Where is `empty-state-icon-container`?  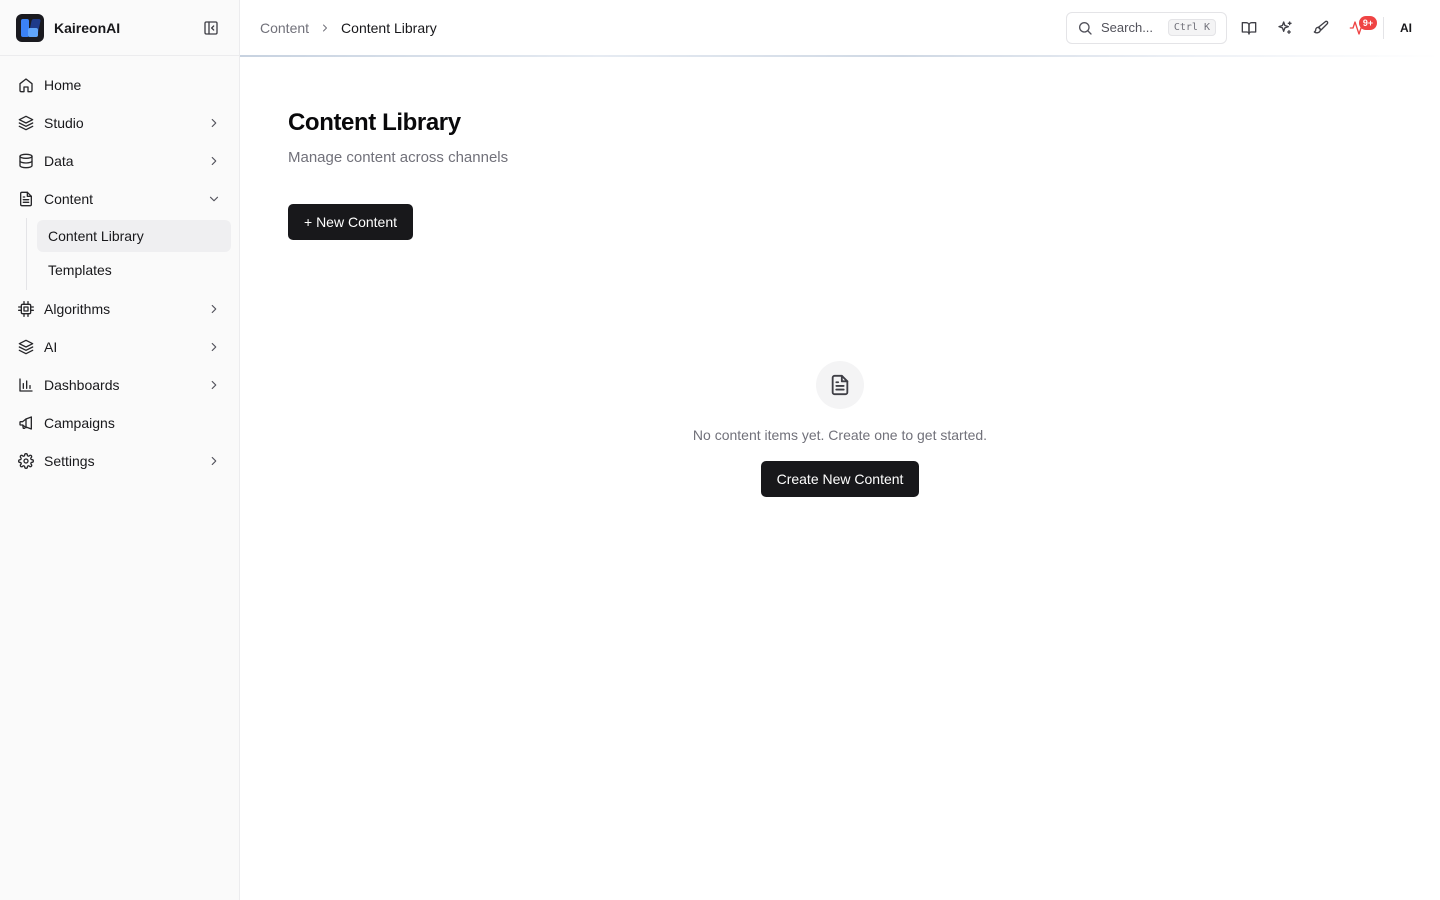
empty-state-icon-container is located at coordinates (840, 385).